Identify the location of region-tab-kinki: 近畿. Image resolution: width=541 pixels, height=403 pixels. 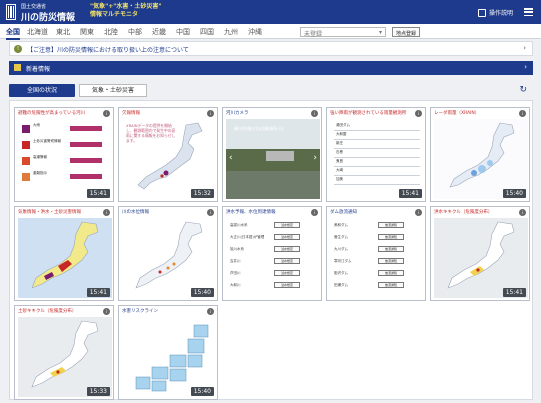
(159, 32).